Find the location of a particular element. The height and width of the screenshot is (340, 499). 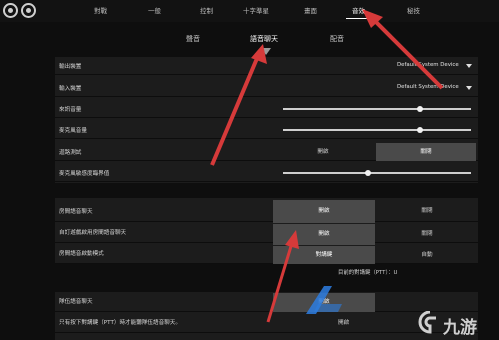

input-device-dropdown: Default System Device is located at coordinates (405, 88).